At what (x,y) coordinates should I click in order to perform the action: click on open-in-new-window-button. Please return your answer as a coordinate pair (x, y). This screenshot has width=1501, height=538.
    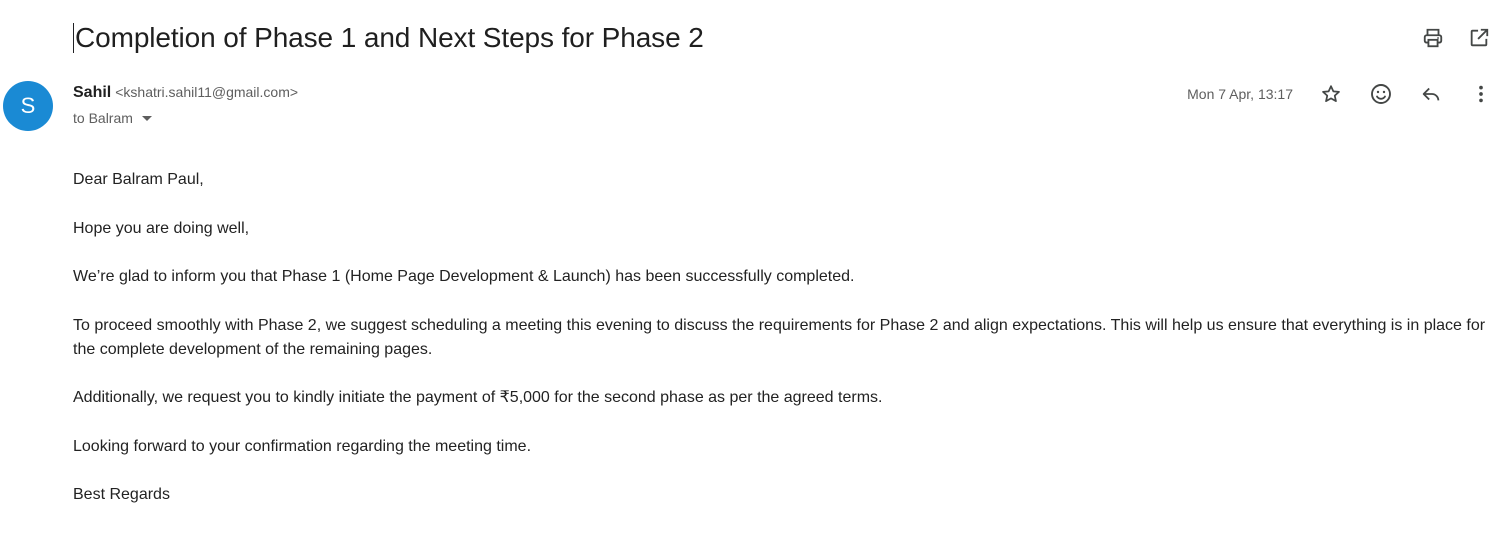
    Looking at the image, I should click on (1479, 38).